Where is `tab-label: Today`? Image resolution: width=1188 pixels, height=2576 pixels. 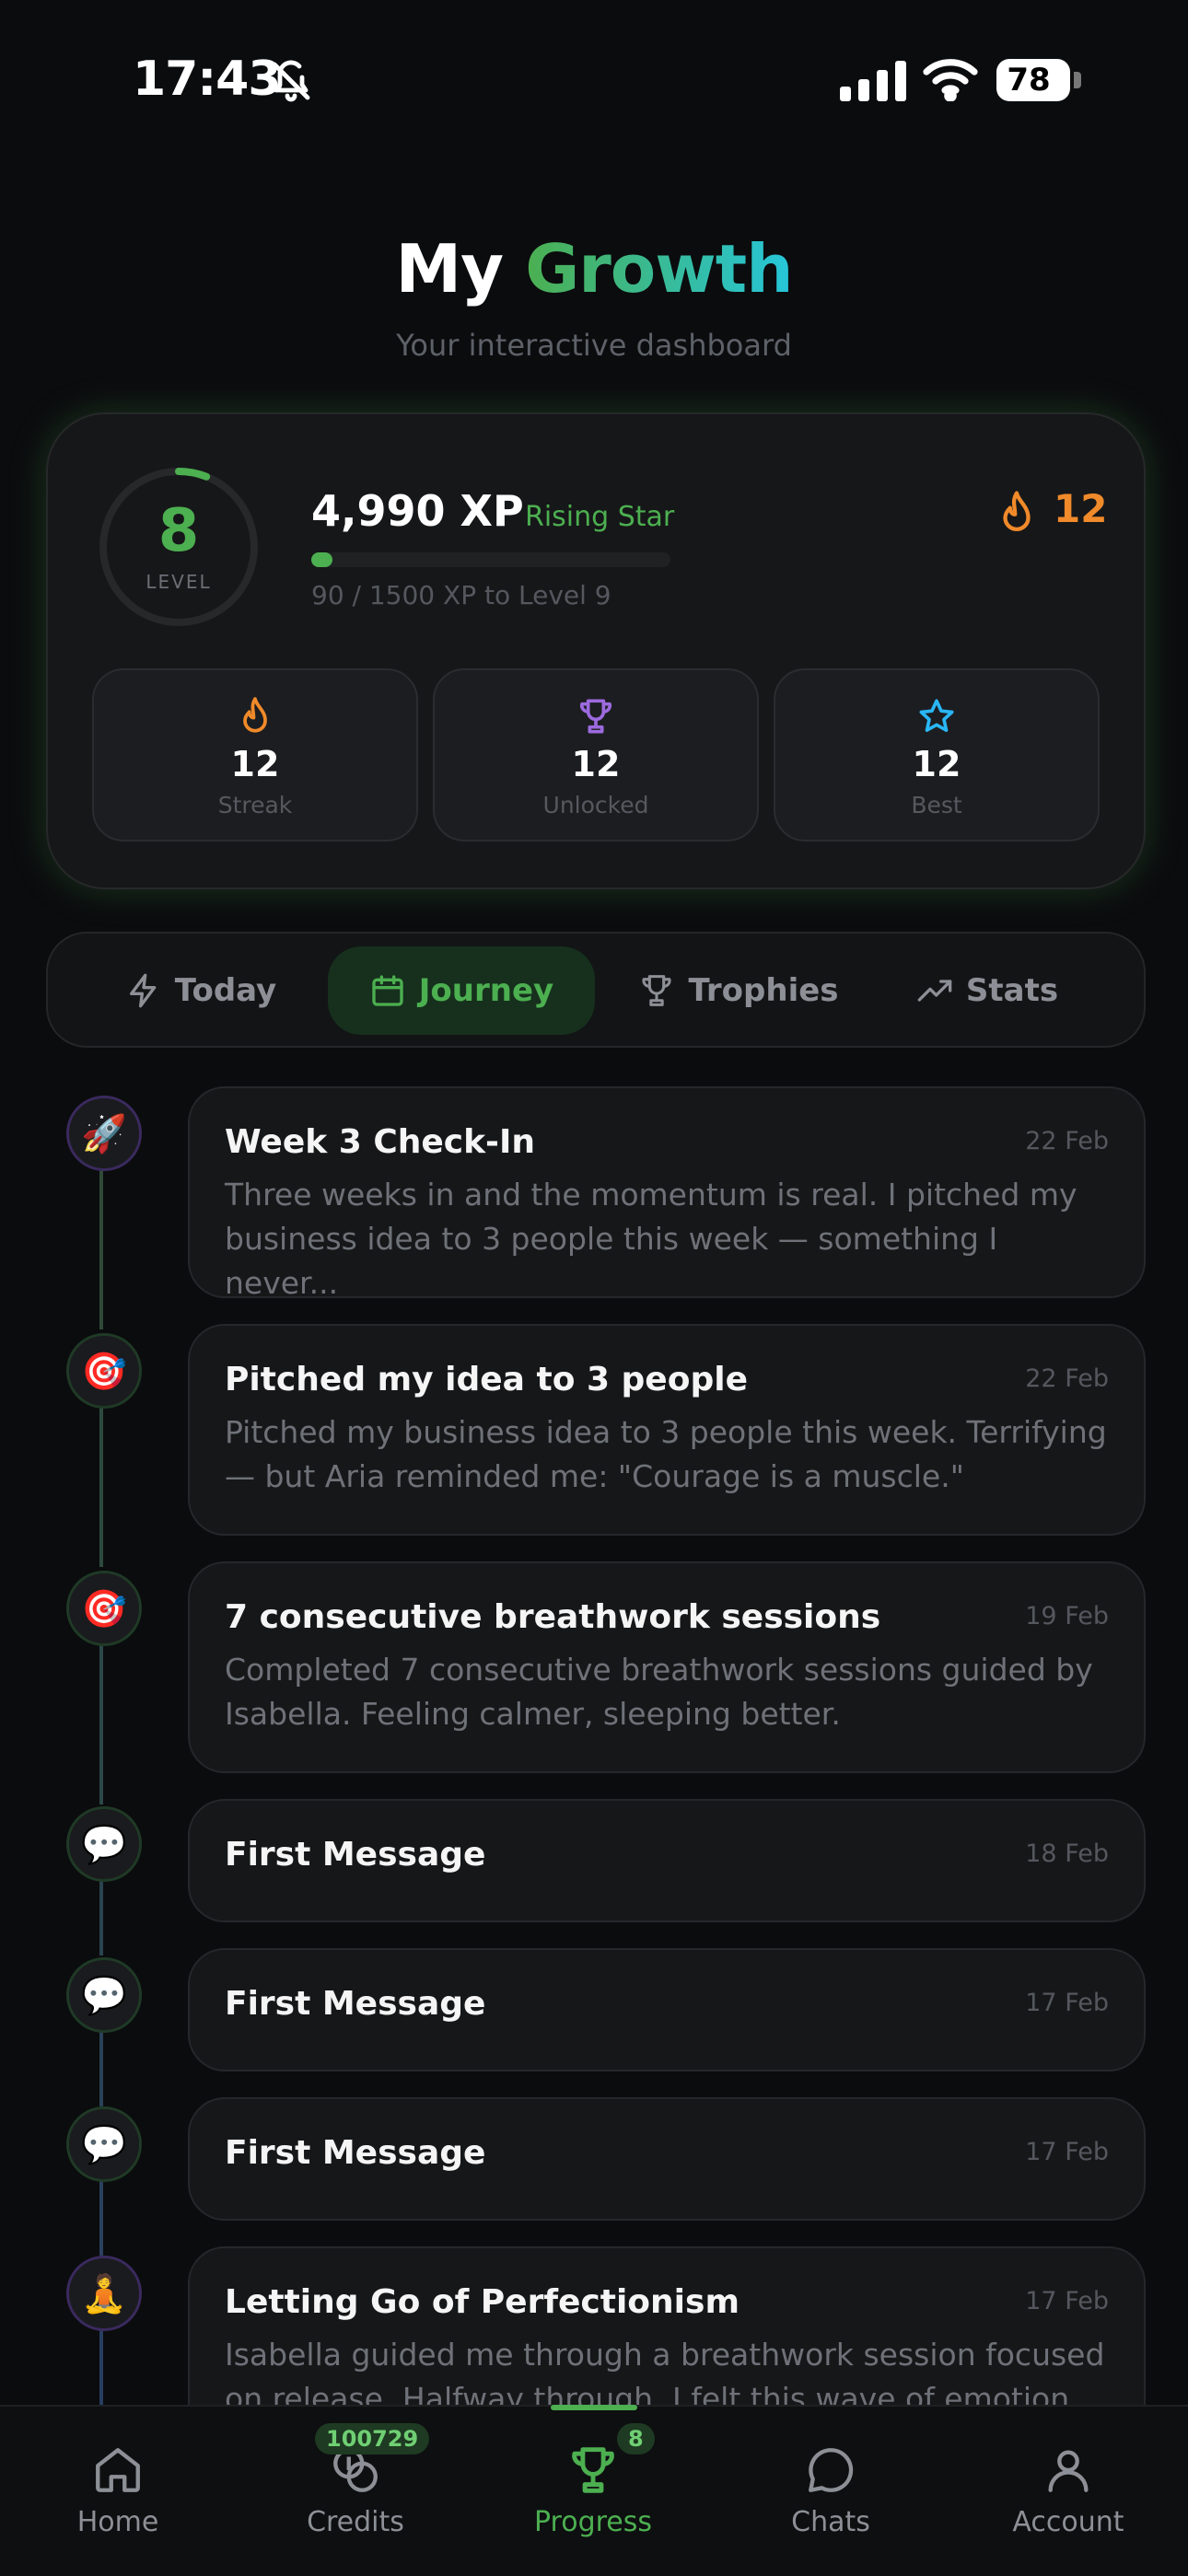
tab-label: Today is located at coordinates (225, 990).